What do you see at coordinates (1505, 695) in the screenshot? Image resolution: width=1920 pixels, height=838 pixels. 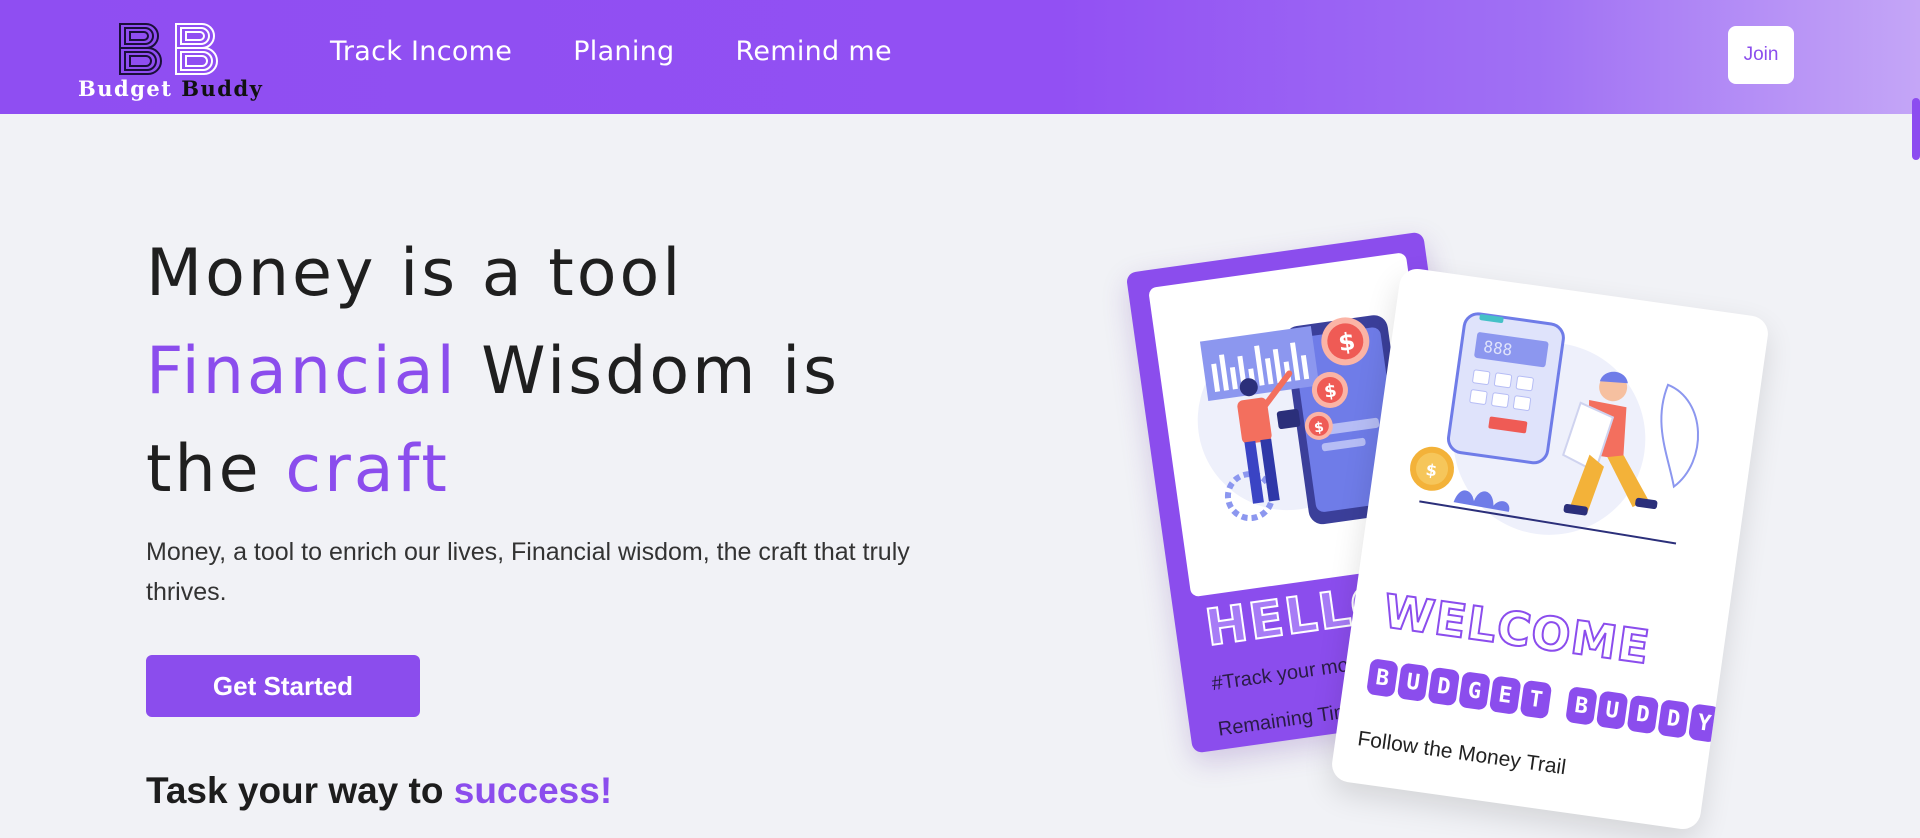 I see `brand-letter-tile: E` at bounding box center [1505, 695].